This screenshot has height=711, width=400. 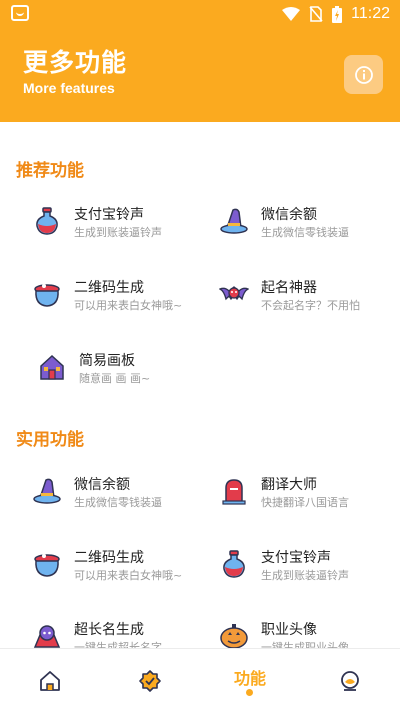 I want to click on status-bar: 11:22, so click(x=200, y=14).